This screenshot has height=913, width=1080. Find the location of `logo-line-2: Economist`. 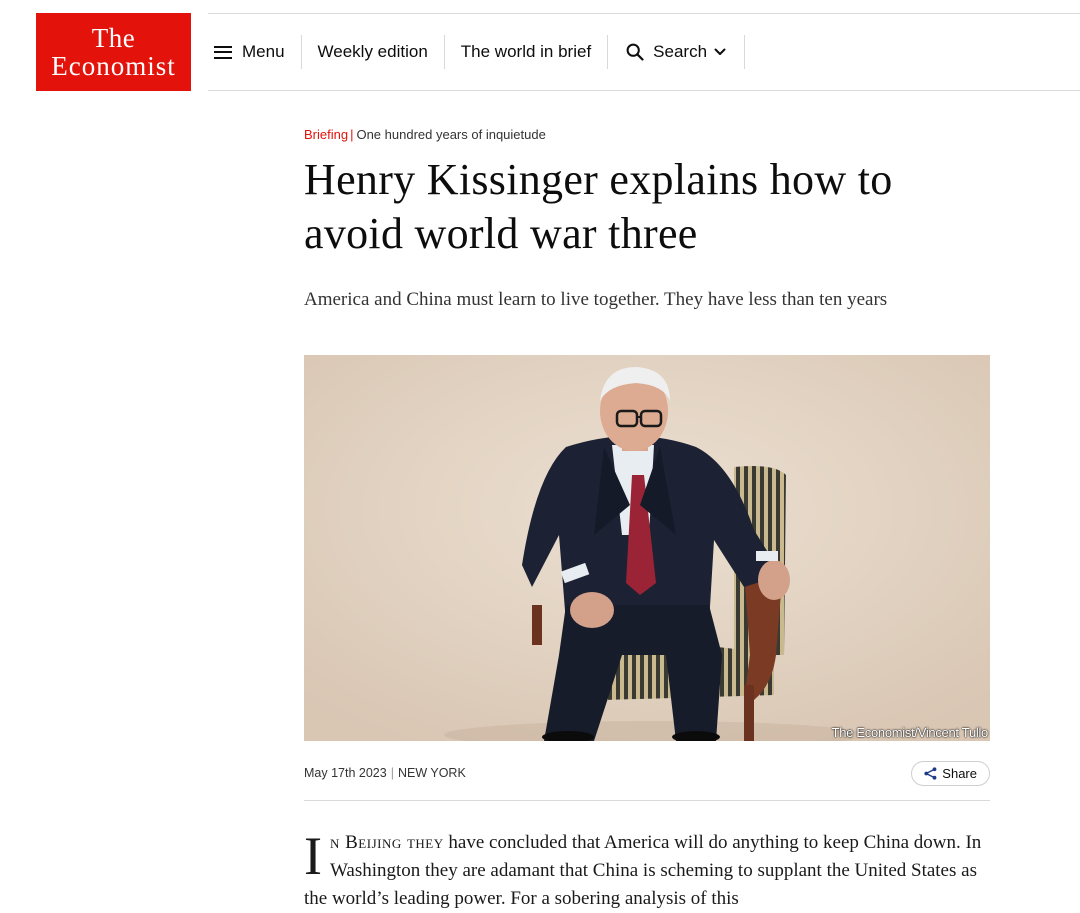

logo-line-2: Economist is located at coordinates (113, 65).